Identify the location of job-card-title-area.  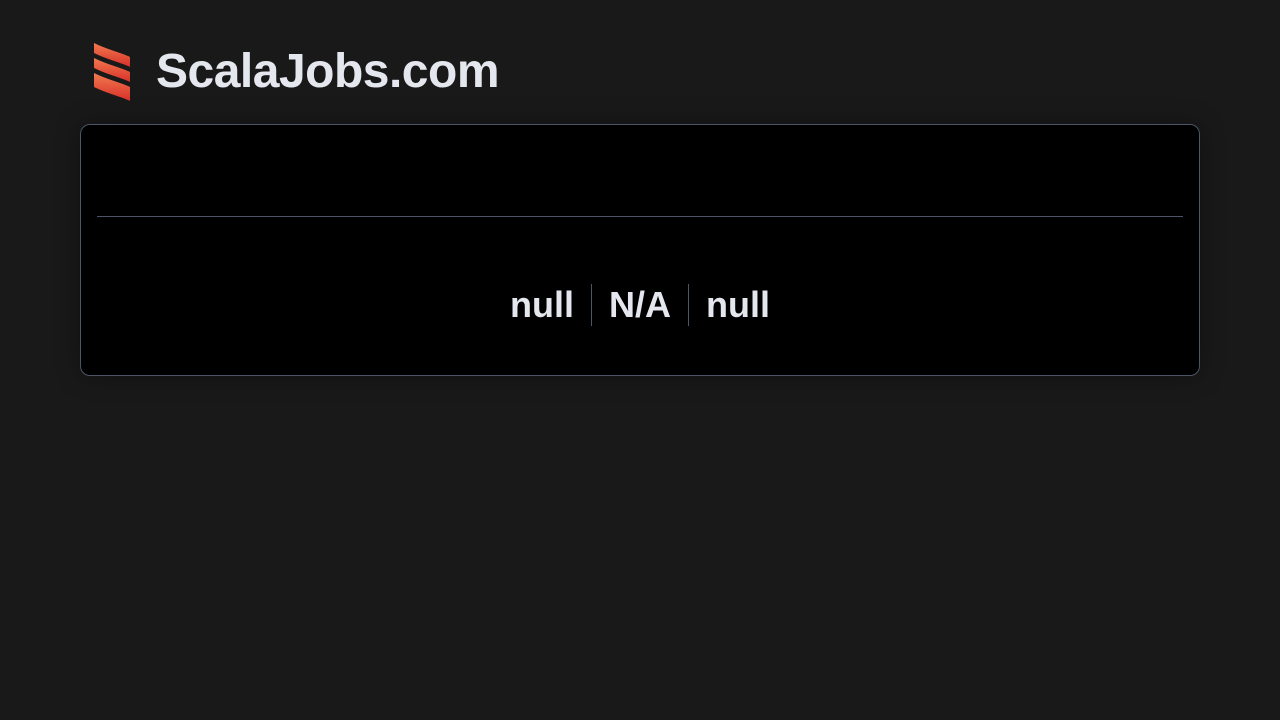
(640, 170).